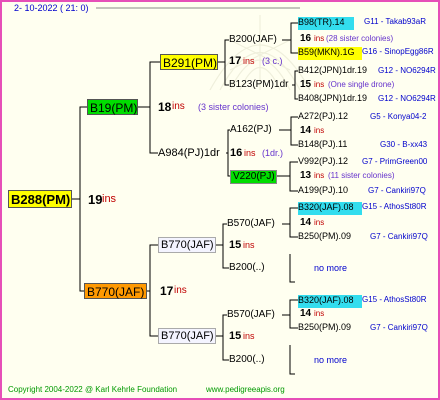  Describe the element at coordinates (306, 175) in the screenshot. I see `generation-count: 13` at that location.